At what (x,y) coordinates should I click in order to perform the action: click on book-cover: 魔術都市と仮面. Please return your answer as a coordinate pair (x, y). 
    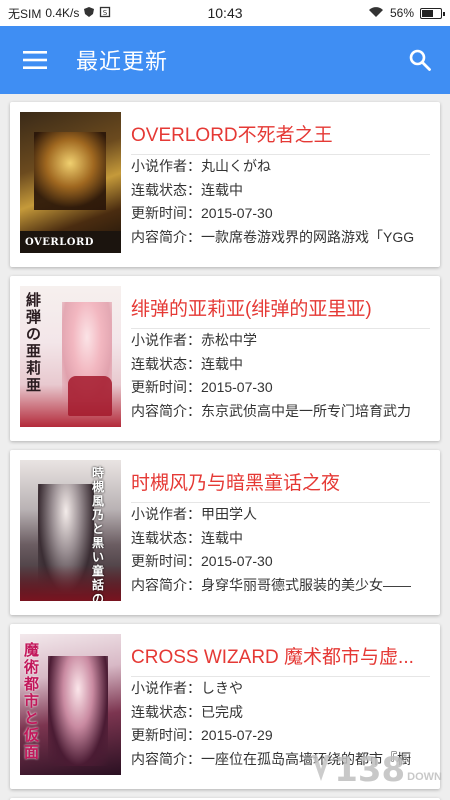
    Looking at the image, I should click on (70, 704).